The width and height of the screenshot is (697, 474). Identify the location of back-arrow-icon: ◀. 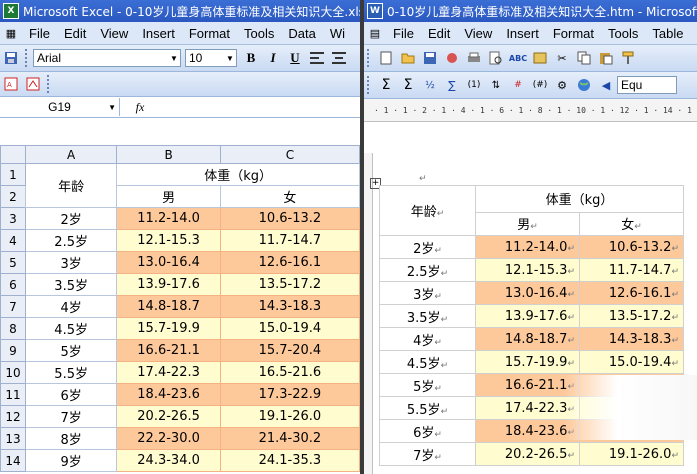
(606, 85).